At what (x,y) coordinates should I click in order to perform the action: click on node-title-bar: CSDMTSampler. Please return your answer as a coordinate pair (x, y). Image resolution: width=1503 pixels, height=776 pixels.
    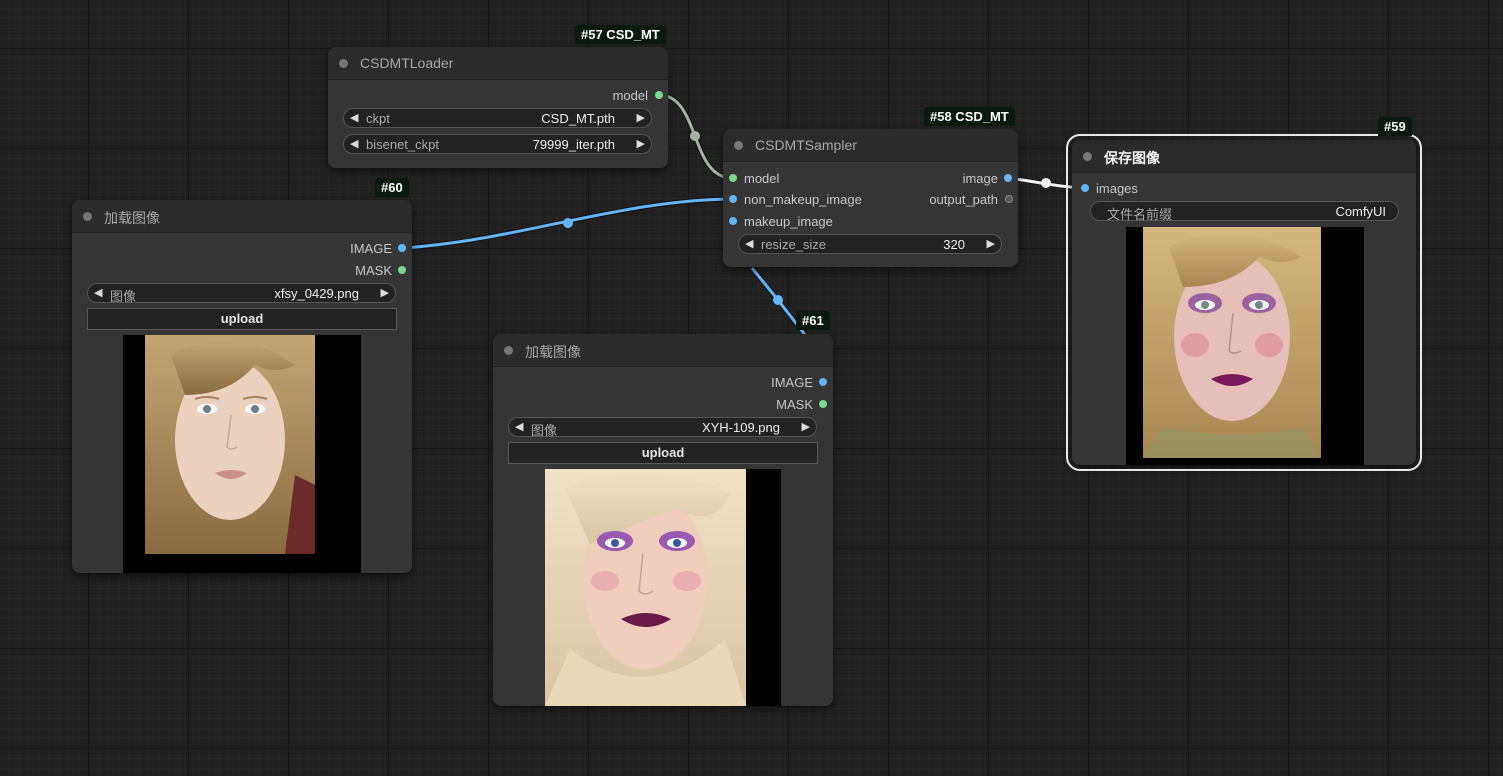
    Looking at the image, I should click on (870, 145).